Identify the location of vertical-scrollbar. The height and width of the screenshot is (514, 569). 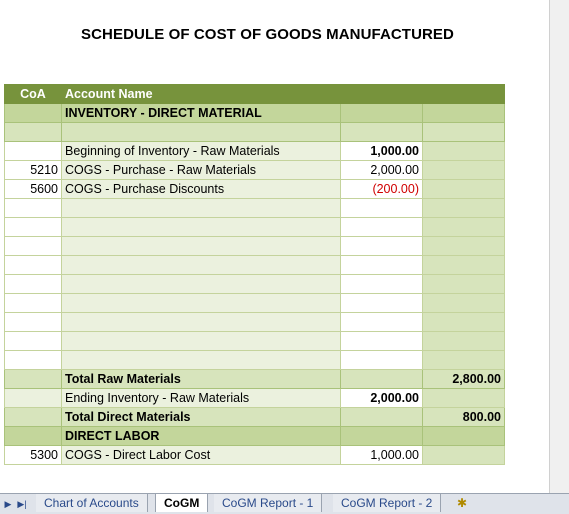
(559, 246).